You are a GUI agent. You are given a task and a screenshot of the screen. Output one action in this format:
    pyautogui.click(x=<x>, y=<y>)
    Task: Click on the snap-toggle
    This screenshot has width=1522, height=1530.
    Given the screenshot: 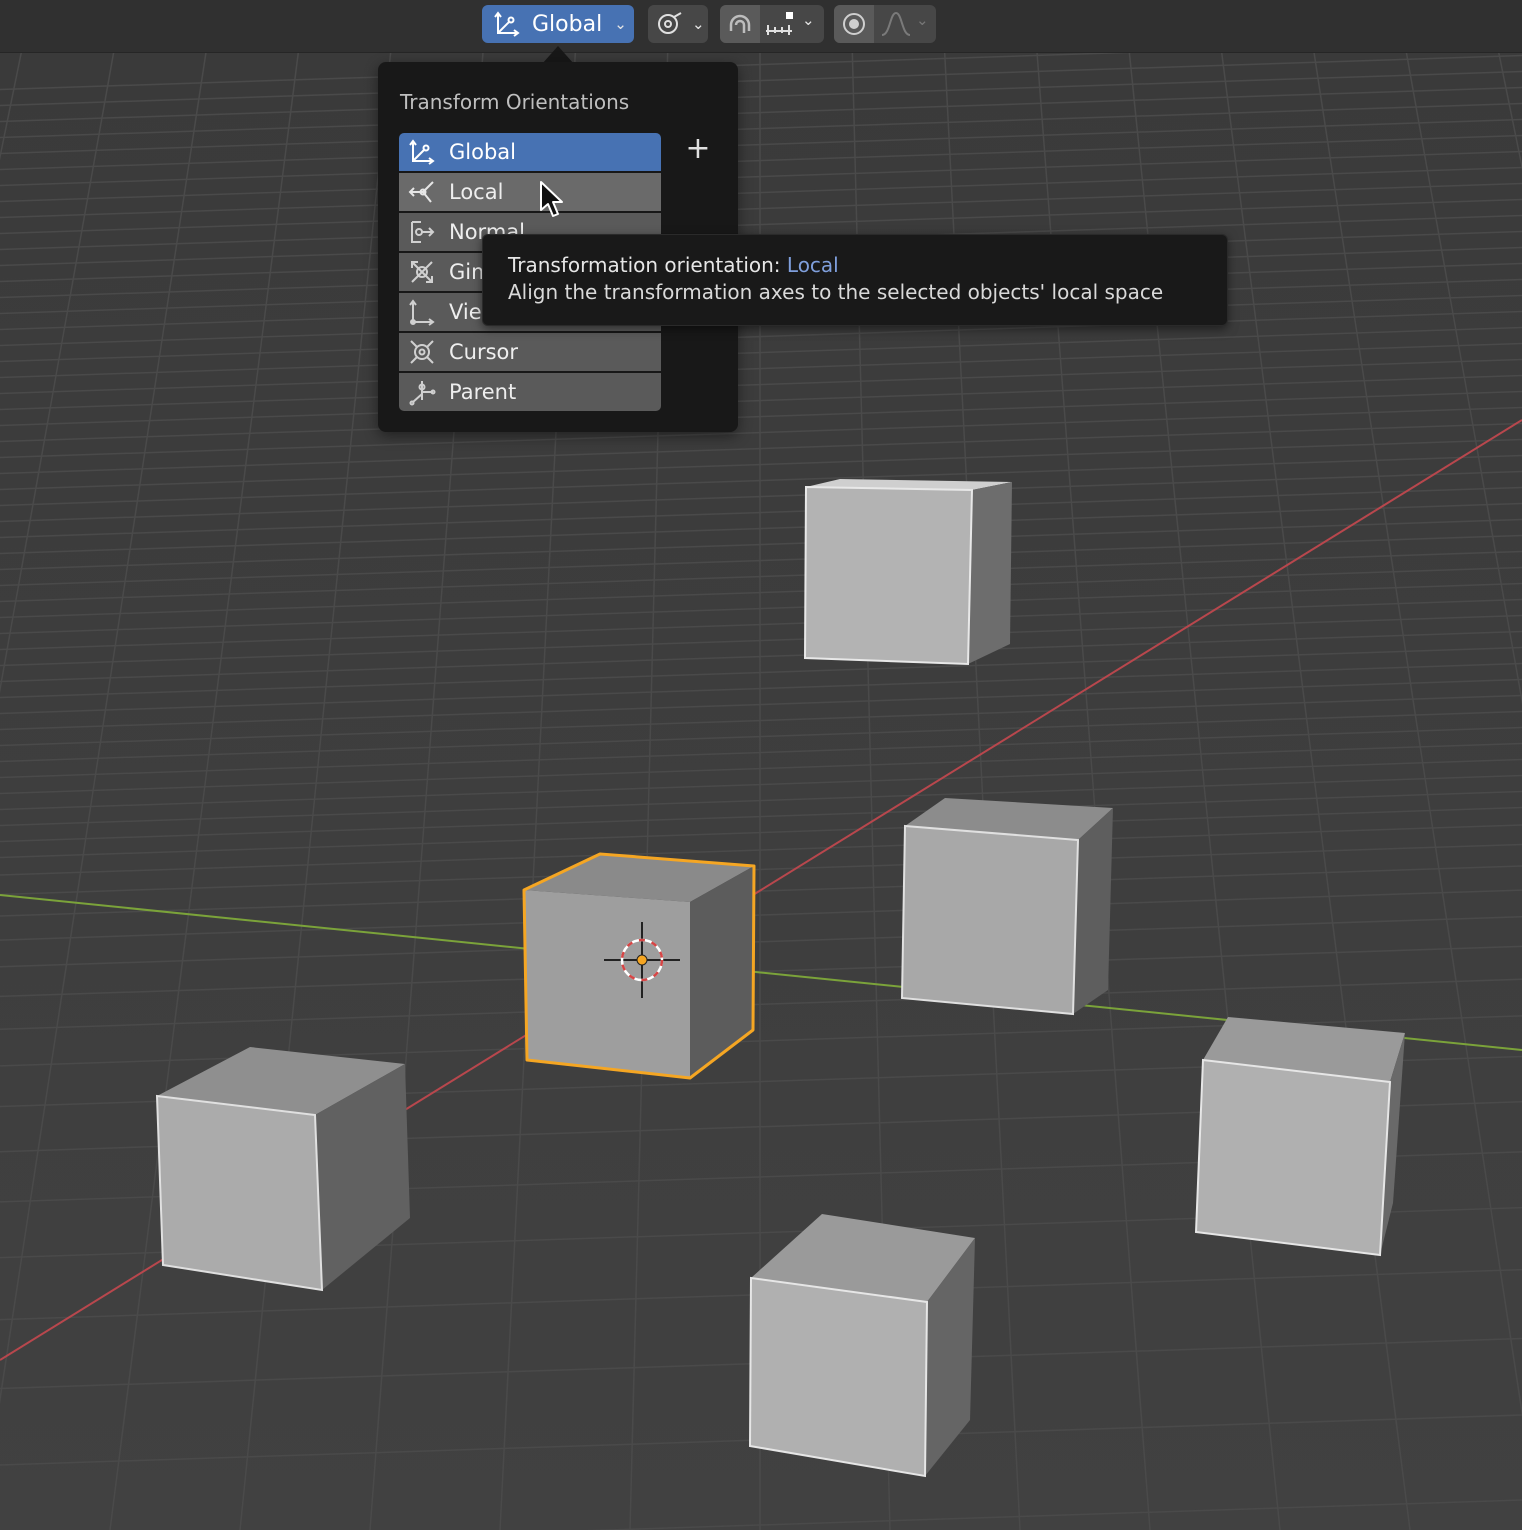 What is the action you would take?
    pyautogui.click(x=740, y=24)
    